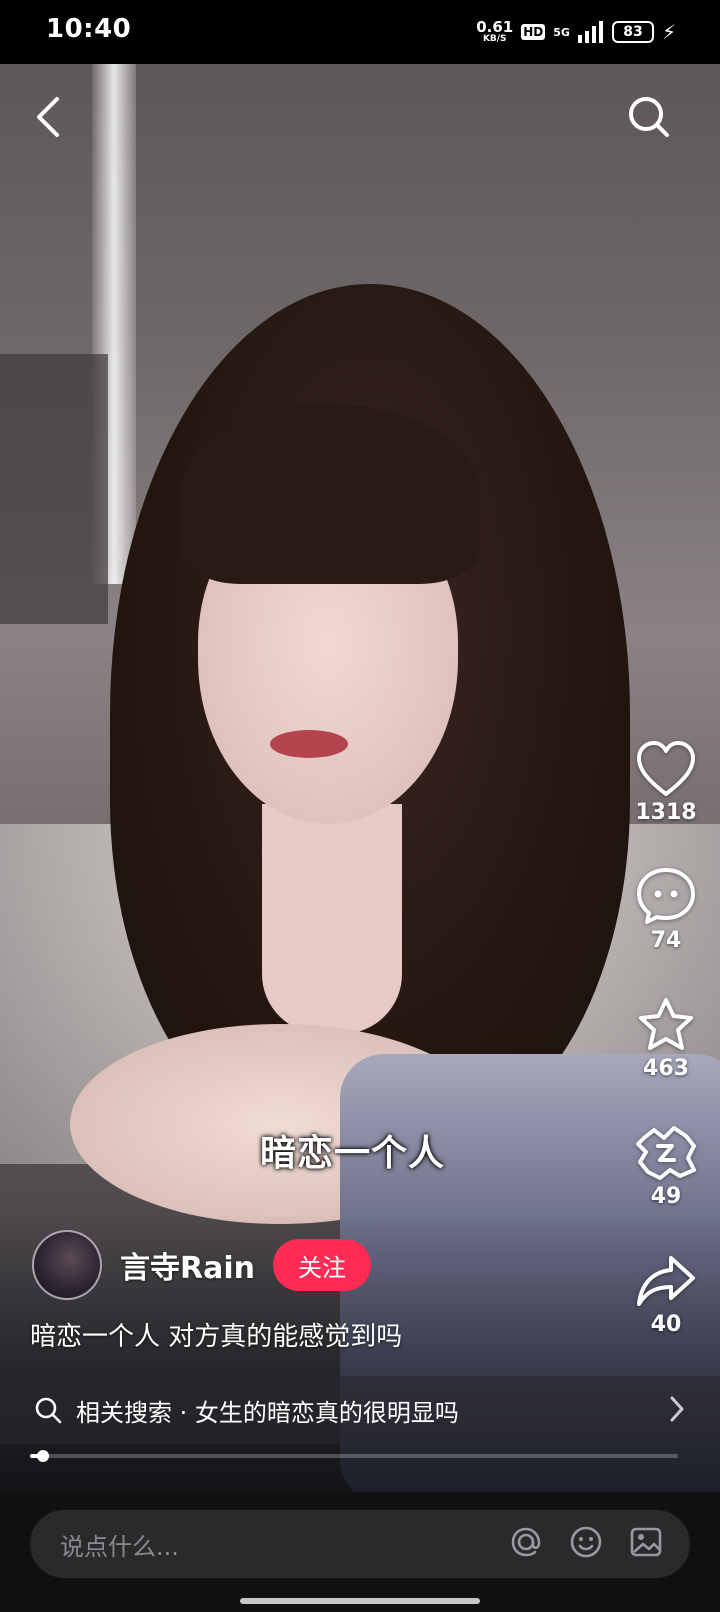  Describe the element at coordinates (42, 1456) in the screenshot. I see `playback-progress-handle` at that location.